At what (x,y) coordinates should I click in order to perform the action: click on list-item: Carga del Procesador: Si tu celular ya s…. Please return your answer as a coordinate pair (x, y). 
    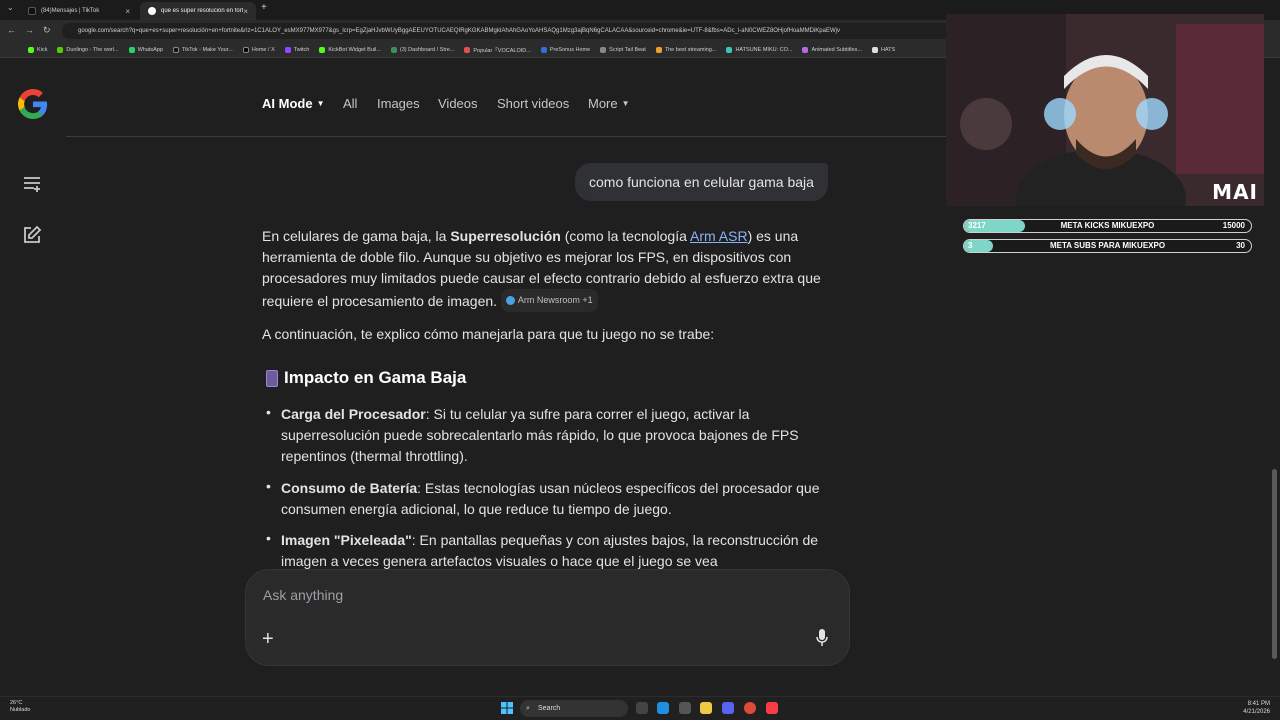
    Looking at the image, I should click on (540, 435).